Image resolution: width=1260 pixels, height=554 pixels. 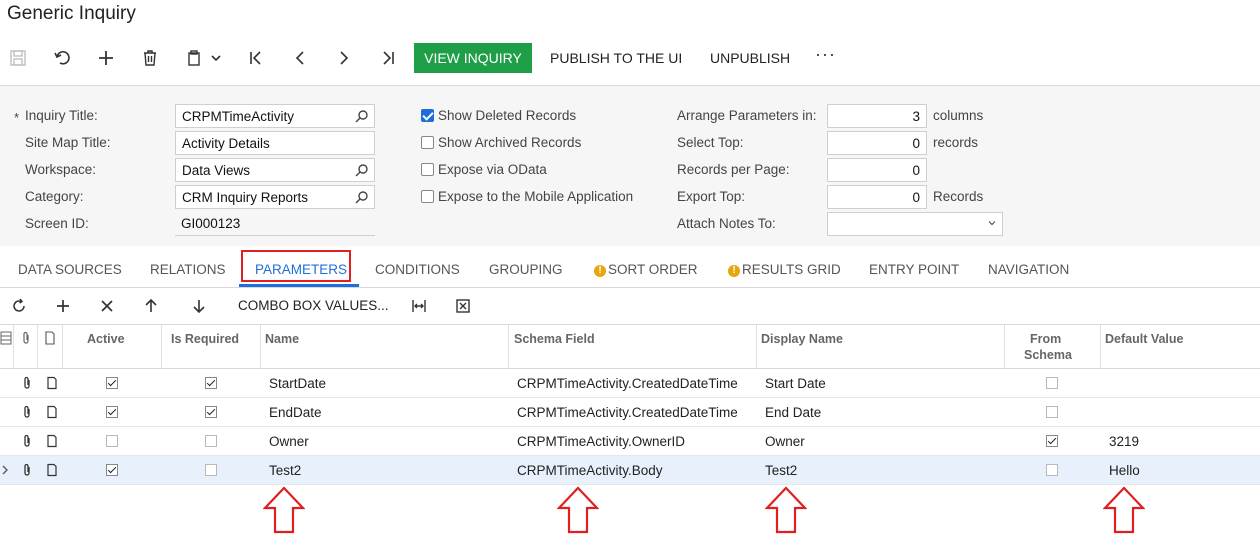 I want to click on next-icon, so click(x=344, y=58).